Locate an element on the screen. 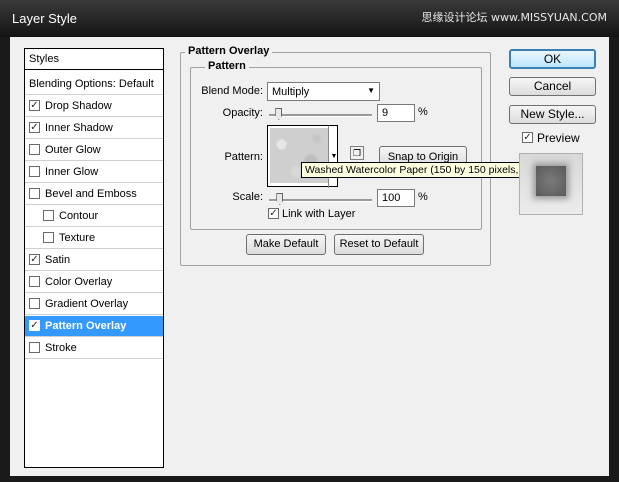  opacity-slider-track is located at coordinates (320, 115).